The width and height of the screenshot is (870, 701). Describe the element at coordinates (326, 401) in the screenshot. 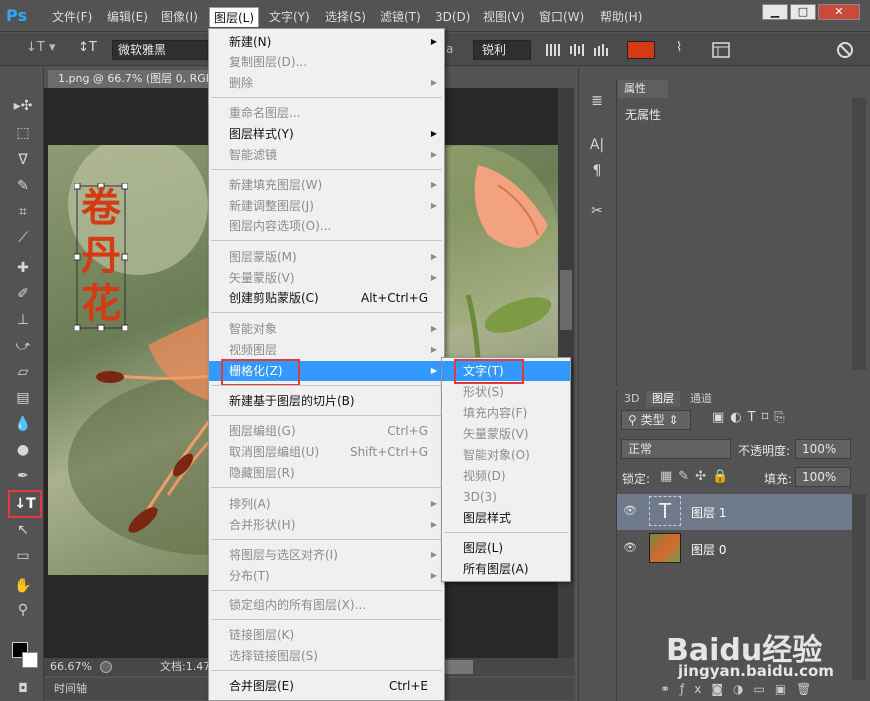

I see `menu-item-new-layer-based-slice: 新建基于图层的切片(B)` at that location.